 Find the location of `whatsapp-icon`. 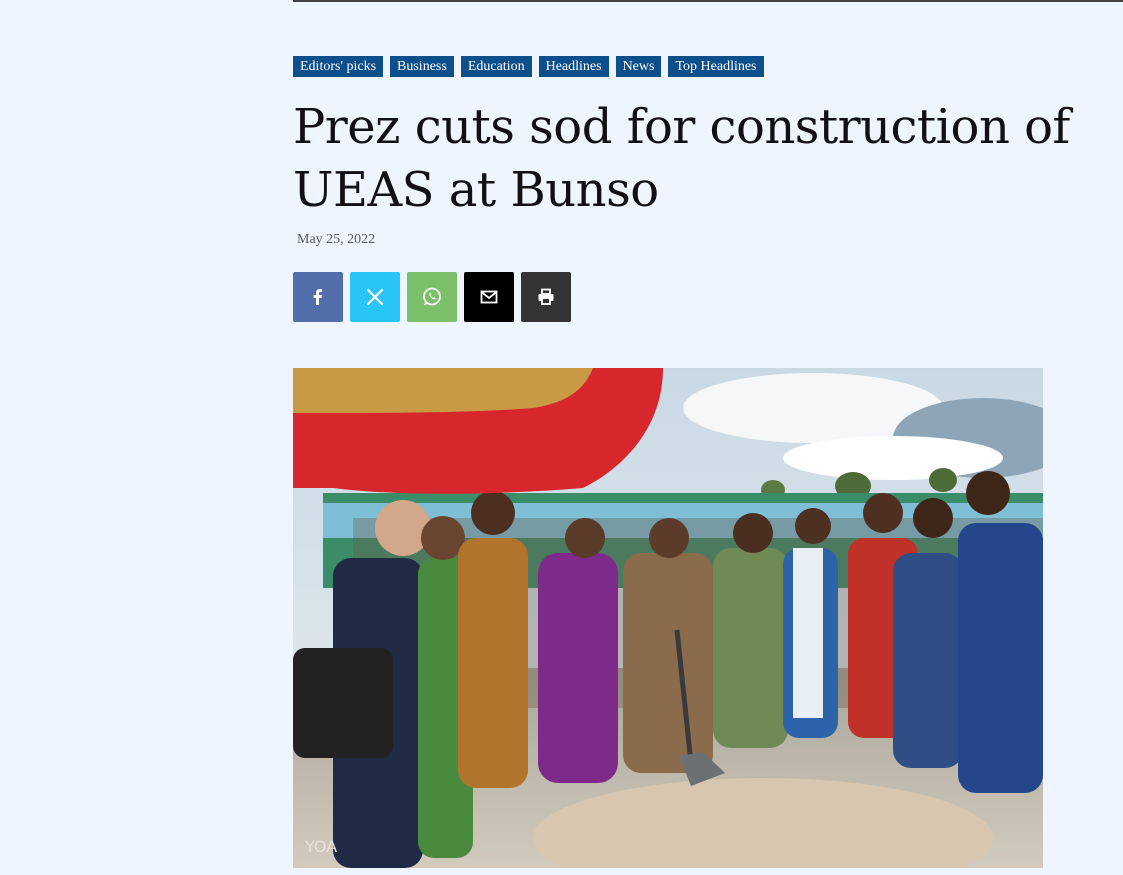

whatsapp-icon is located at coordinates (432, 296).